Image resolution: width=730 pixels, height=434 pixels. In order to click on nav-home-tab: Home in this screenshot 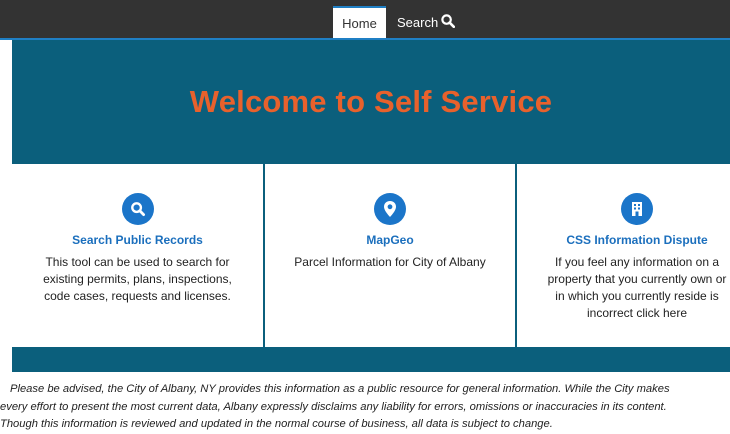, I will do `click(359, 22)`.